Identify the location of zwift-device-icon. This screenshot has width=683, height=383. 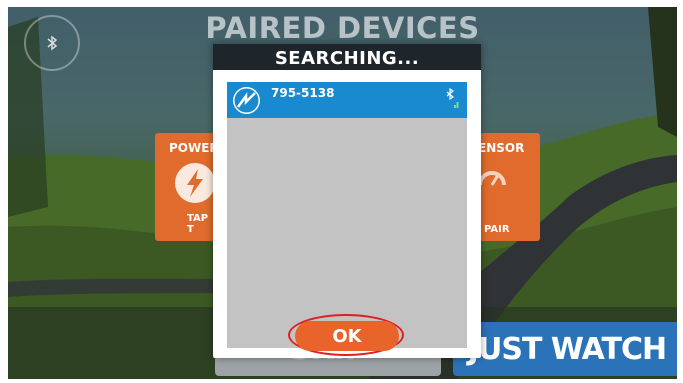
(246, 100).